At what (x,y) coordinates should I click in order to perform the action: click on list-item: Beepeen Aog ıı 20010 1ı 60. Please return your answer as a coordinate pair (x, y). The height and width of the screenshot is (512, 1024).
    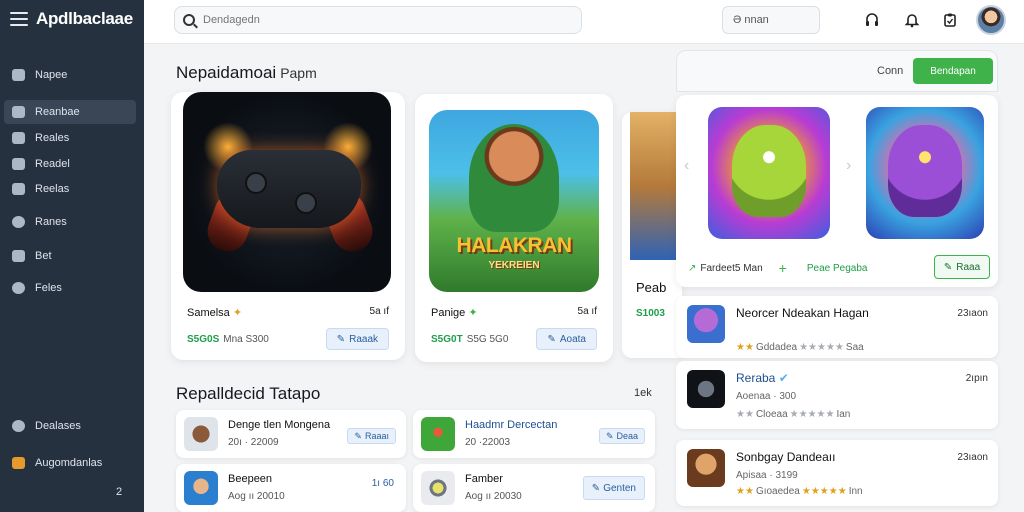
    Looking at the image, I should click on (291, 488).